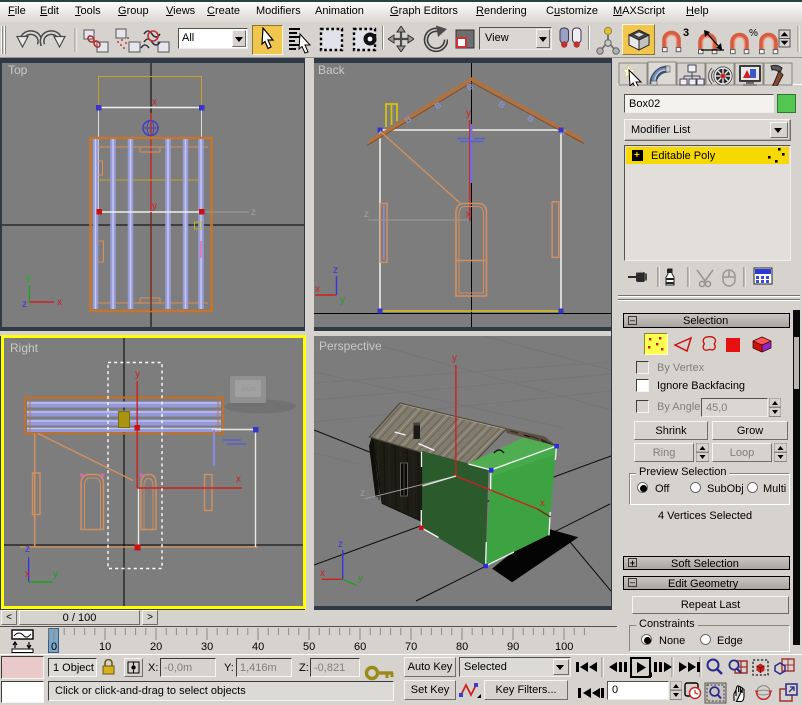 The height and width of the screenshot is (705, 802). What do you see at coordinates (105, 647) in the screenshot?
I see `svg-text: 10` at bounding box center [105, 647].